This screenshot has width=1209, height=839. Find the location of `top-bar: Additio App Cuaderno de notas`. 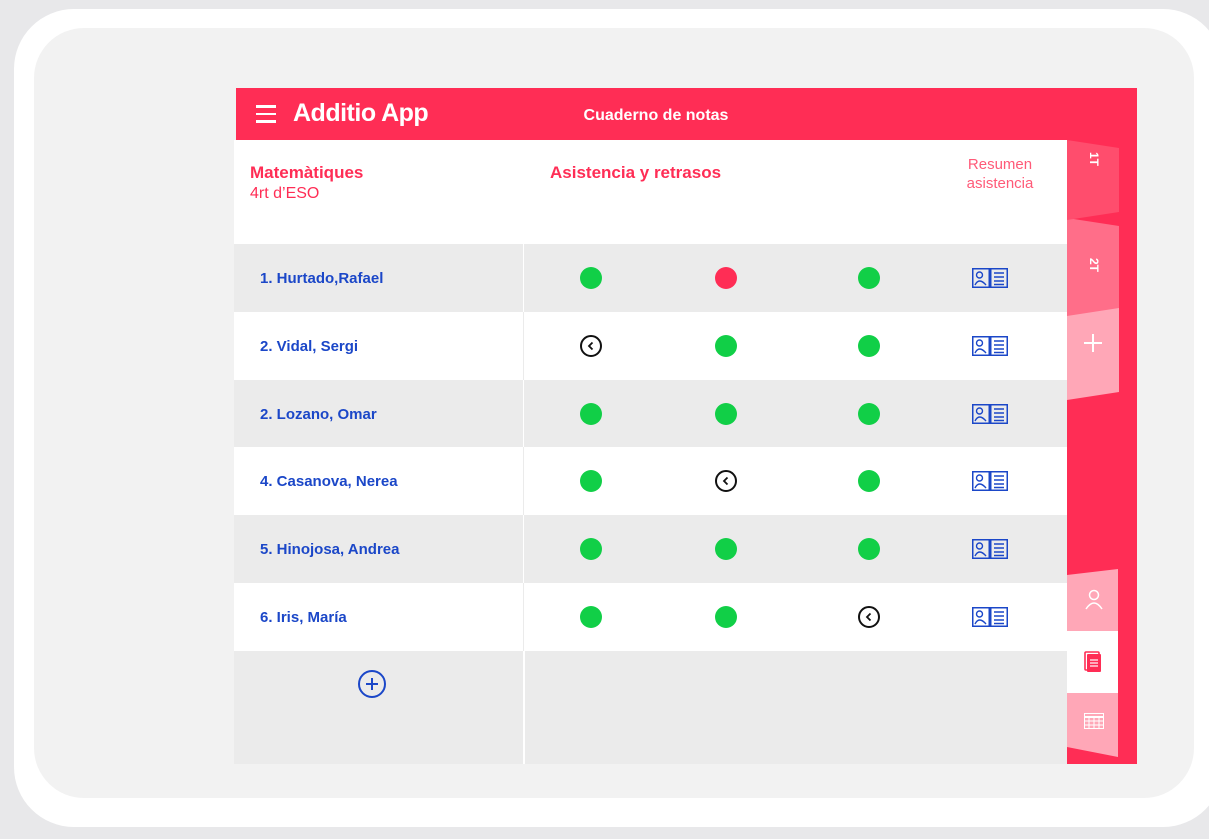

top-bar: Additio App Cuaderno de notas is located at coordinates (686, 114).